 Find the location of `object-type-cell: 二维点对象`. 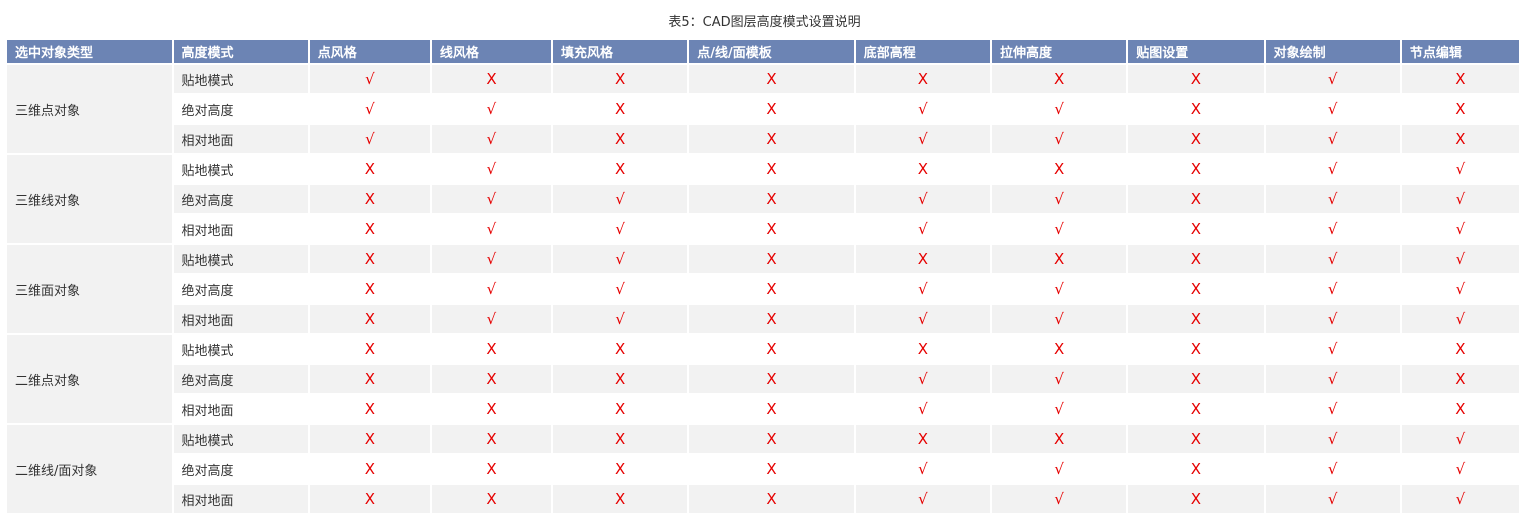

object-type-cell: 二维点对象 is located at coordinates (89, 379).